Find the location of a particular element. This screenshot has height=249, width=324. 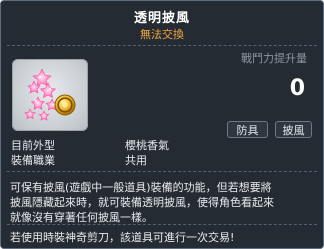

tag-armor: 防具 is located at coordinates (247, 129).